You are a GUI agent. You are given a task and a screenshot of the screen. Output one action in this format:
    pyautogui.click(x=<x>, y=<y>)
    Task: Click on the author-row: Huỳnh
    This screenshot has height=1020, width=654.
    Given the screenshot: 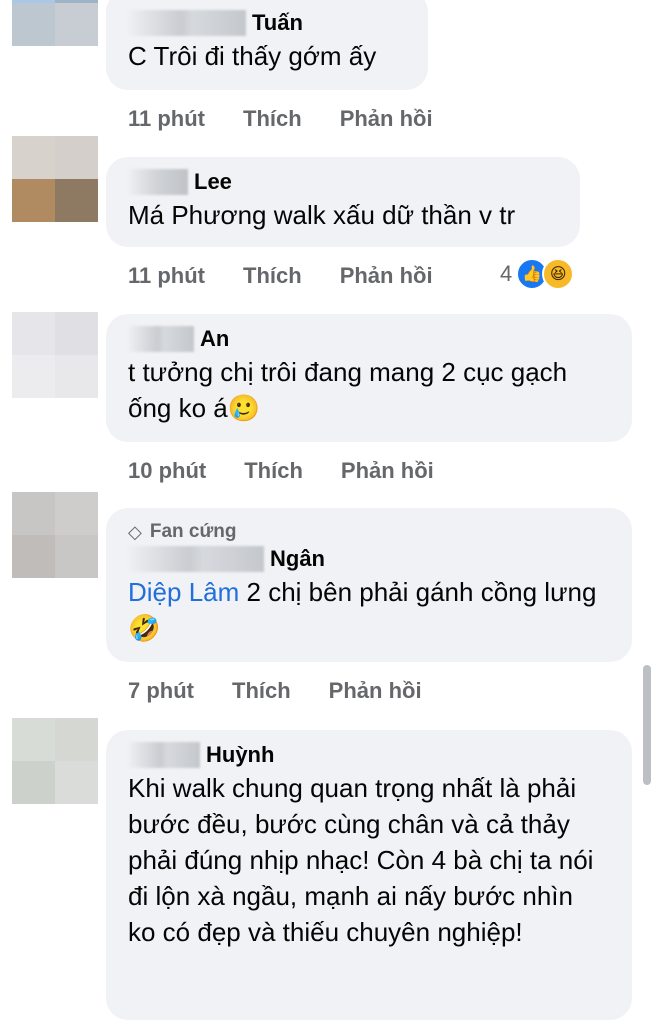 What is the action you would take?
    pyautogui.click(x=369, y=755)
    